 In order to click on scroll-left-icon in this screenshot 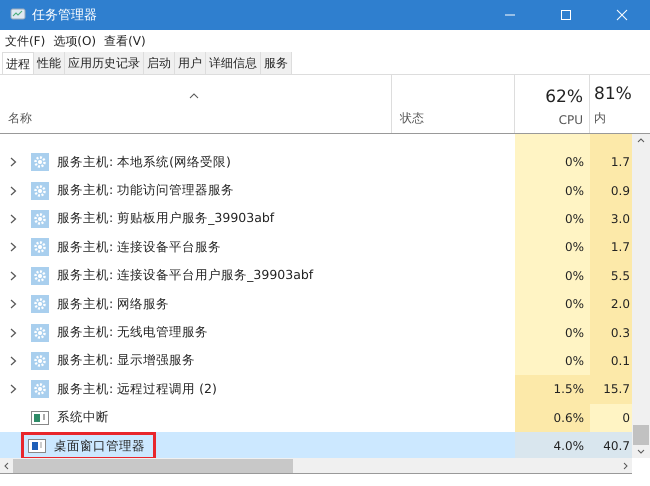, I will do `click(6, 466)`.